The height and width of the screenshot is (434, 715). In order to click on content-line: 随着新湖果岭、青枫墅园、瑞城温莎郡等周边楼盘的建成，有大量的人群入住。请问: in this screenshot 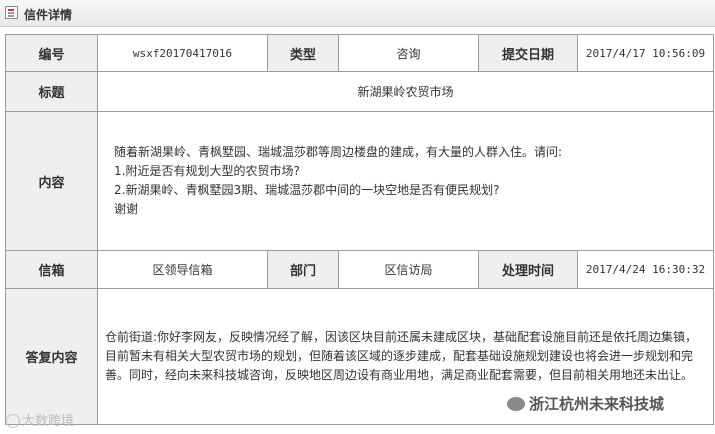, I will do `click(338, 152)`.